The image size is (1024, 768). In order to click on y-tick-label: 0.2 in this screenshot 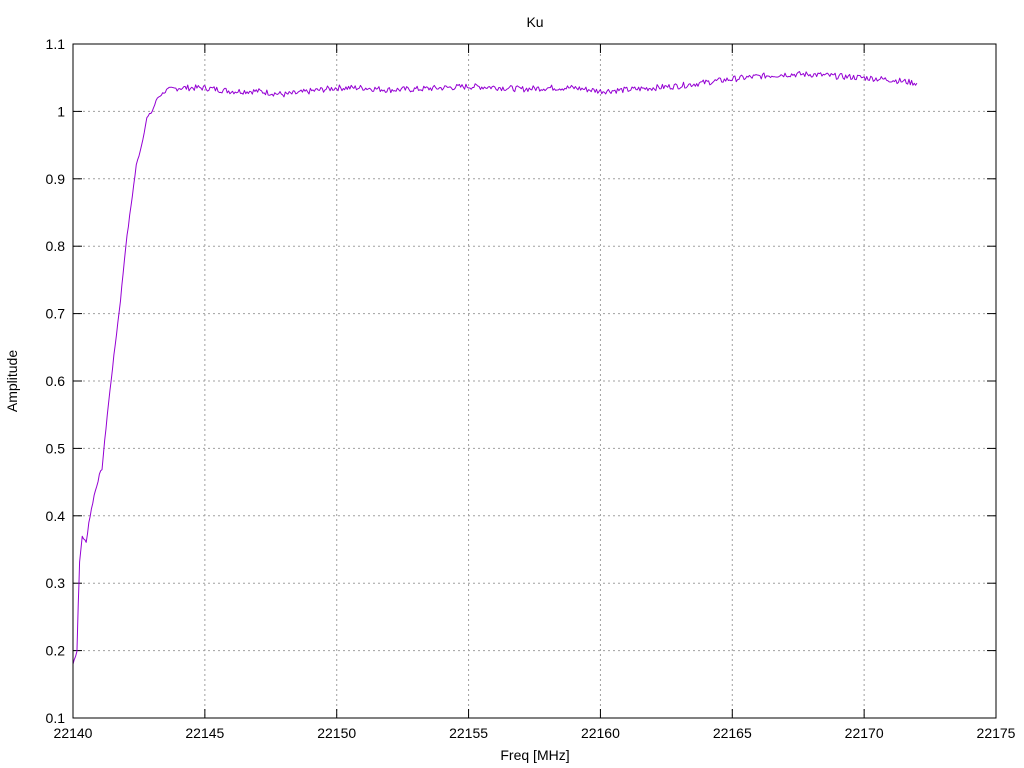, I will do `click(56, 651)`.